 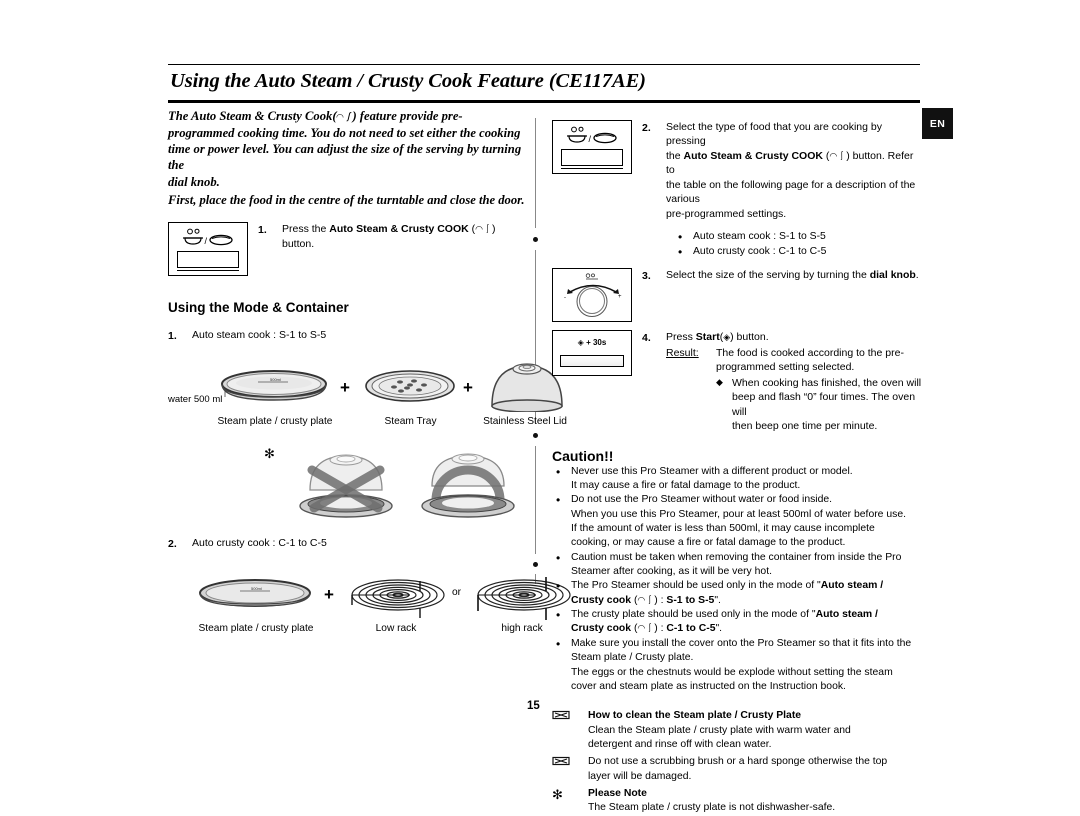 I want to click on asterisk-note-icon: ✻, so click(x=269, y=453).